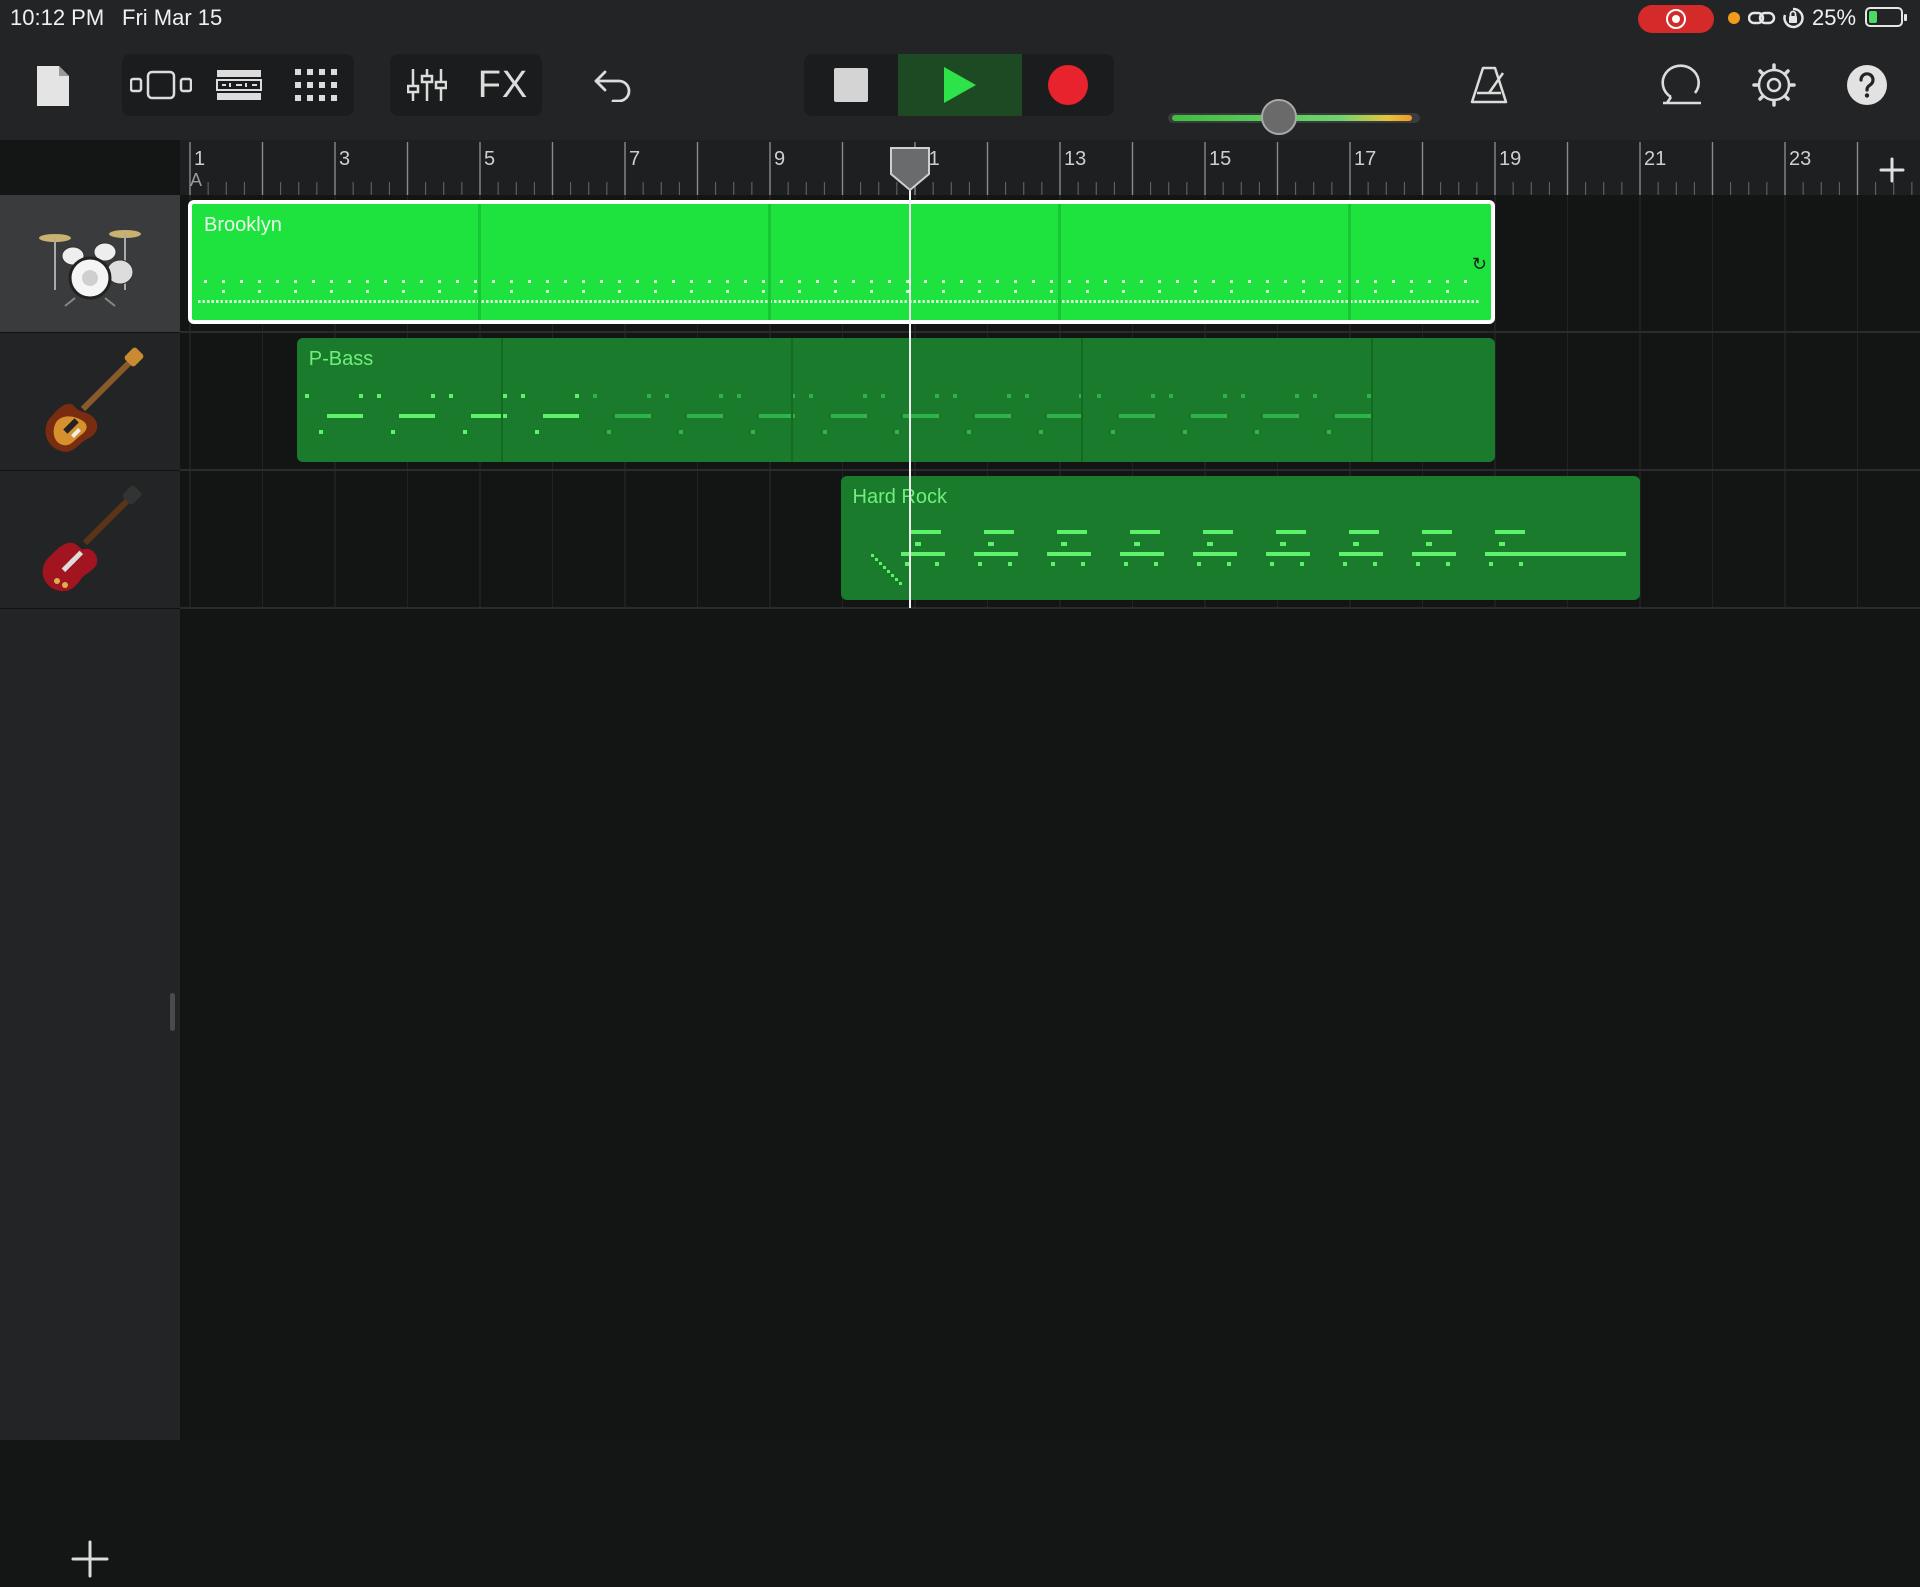 Image resolution: width=1920 pixels, height=1587 pixels. I want to click on region-drums: Brooklyn ↻, so click(841, 262).